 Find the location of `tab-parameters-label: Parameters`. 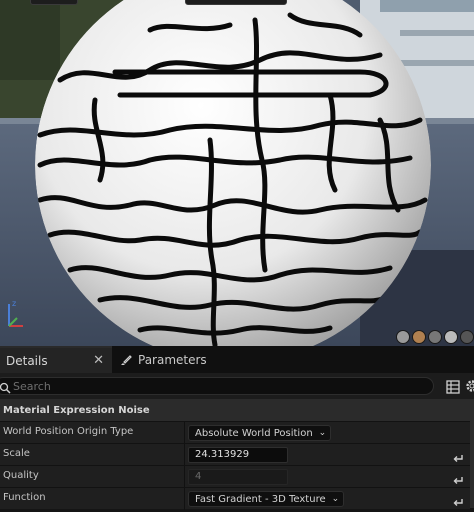

tab-parameters-label: Parameters is located at coordinates (172, 360).